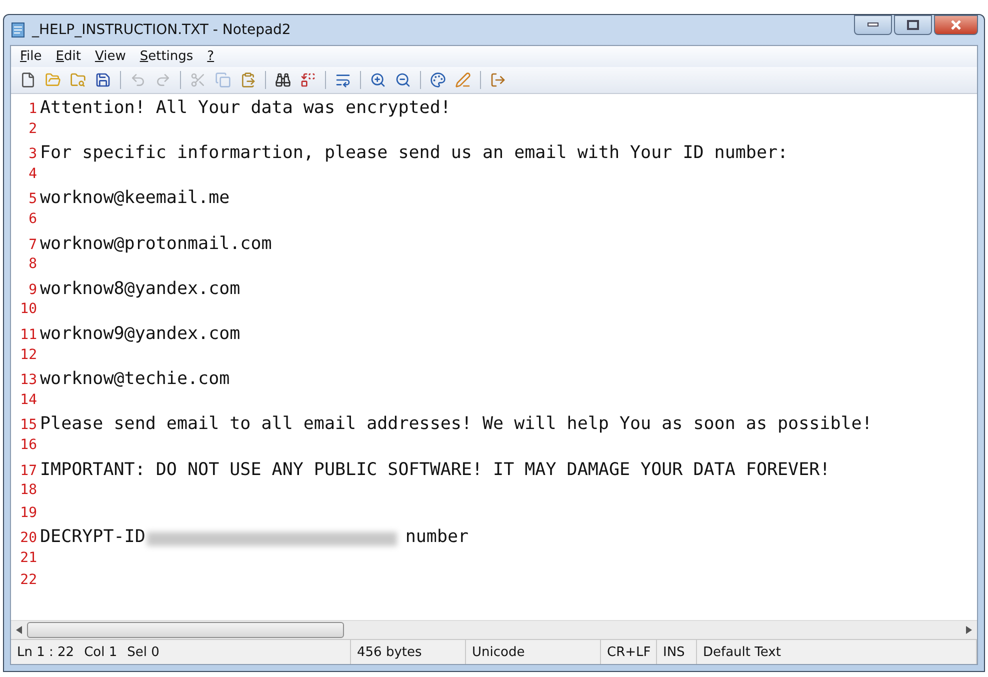 The image size is (988, 677). What do you see at coordinates (28, 538) in the screenshot?
I see `line-number: 20` at bounding box center [28, 538].